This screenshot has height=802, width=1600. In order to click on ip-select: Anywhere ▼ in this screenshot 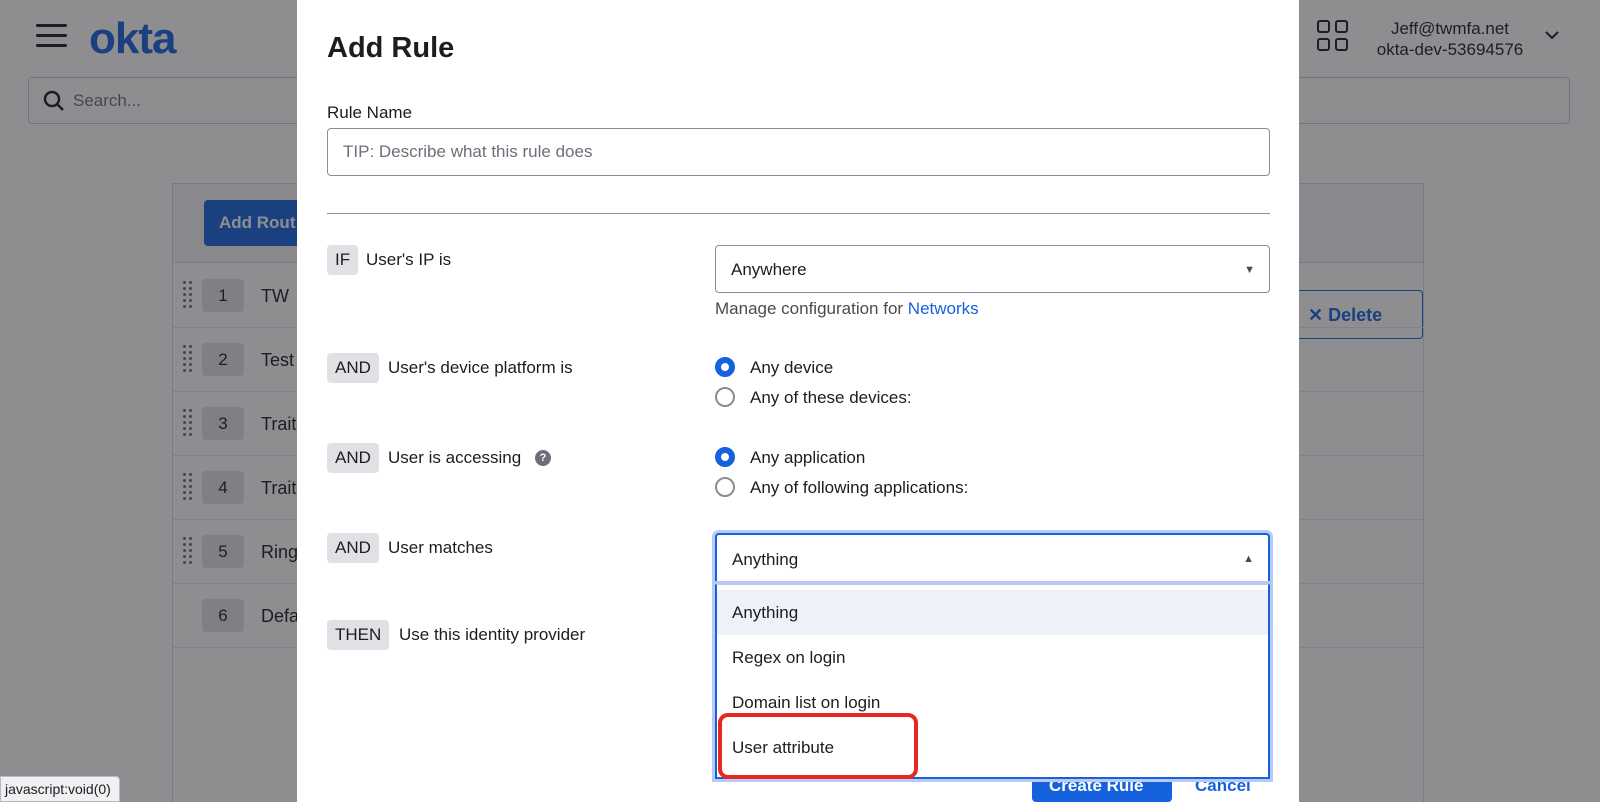, I will do `click(992, 269)`.